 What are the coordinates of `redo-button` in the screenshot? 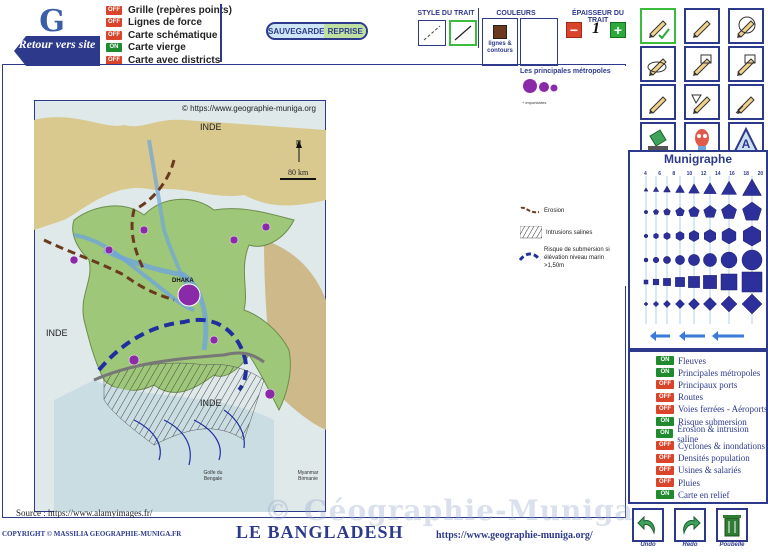 It's located at (690, 525).